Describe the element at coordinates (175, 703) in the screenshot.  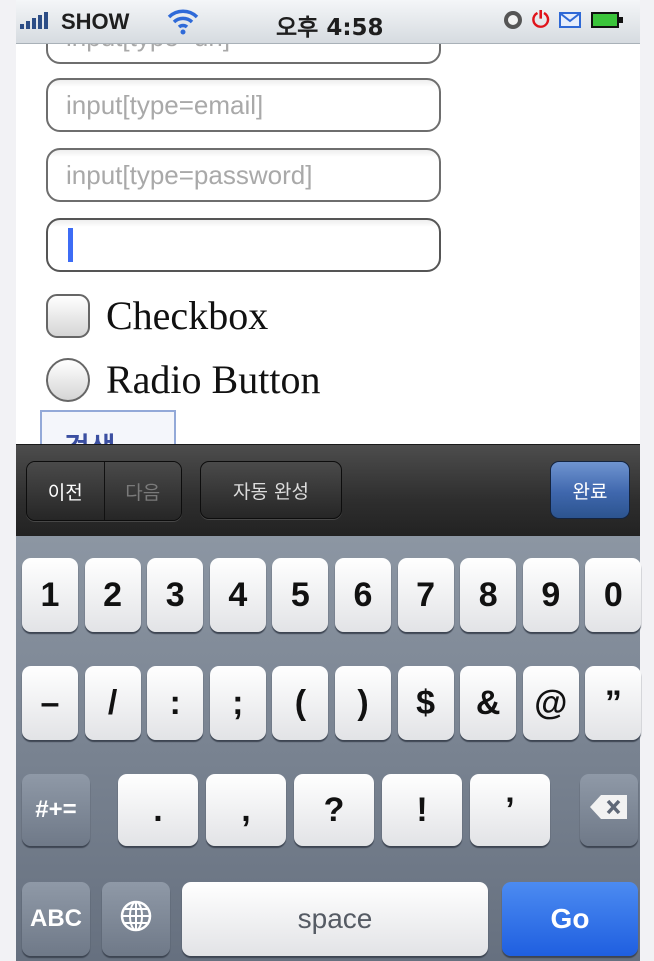
I see `key-keyboard-row2-2: :` at that location.